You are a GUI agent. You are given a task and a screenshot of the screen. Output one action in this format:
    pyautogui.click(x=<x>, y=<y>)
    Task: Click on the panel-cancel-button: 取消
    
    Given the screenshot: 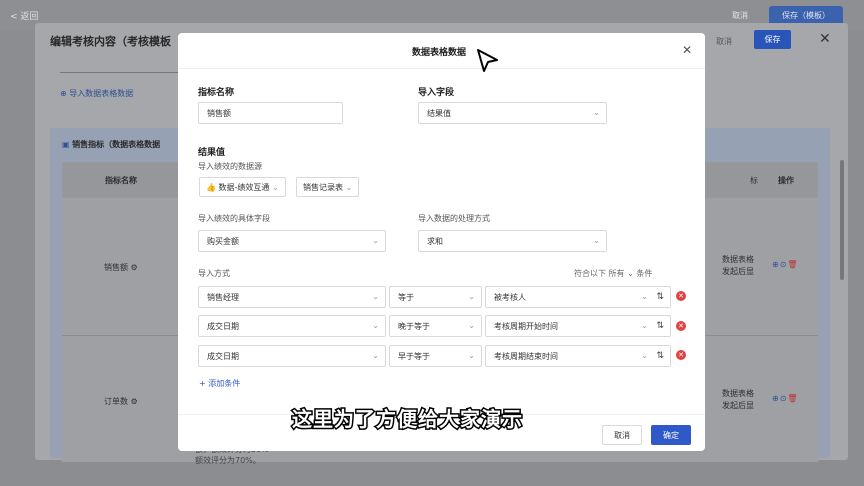 What is the action you would take?
    pyautogui.click(x=724, y=41)
    